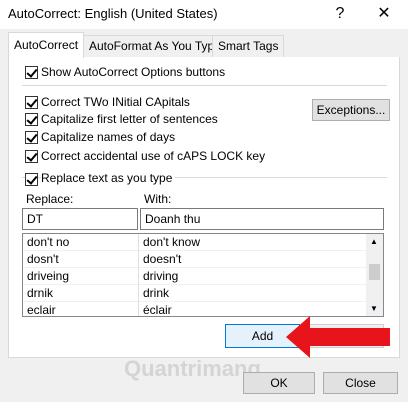  I want to click on replace-input: DT, so click(80, 219).